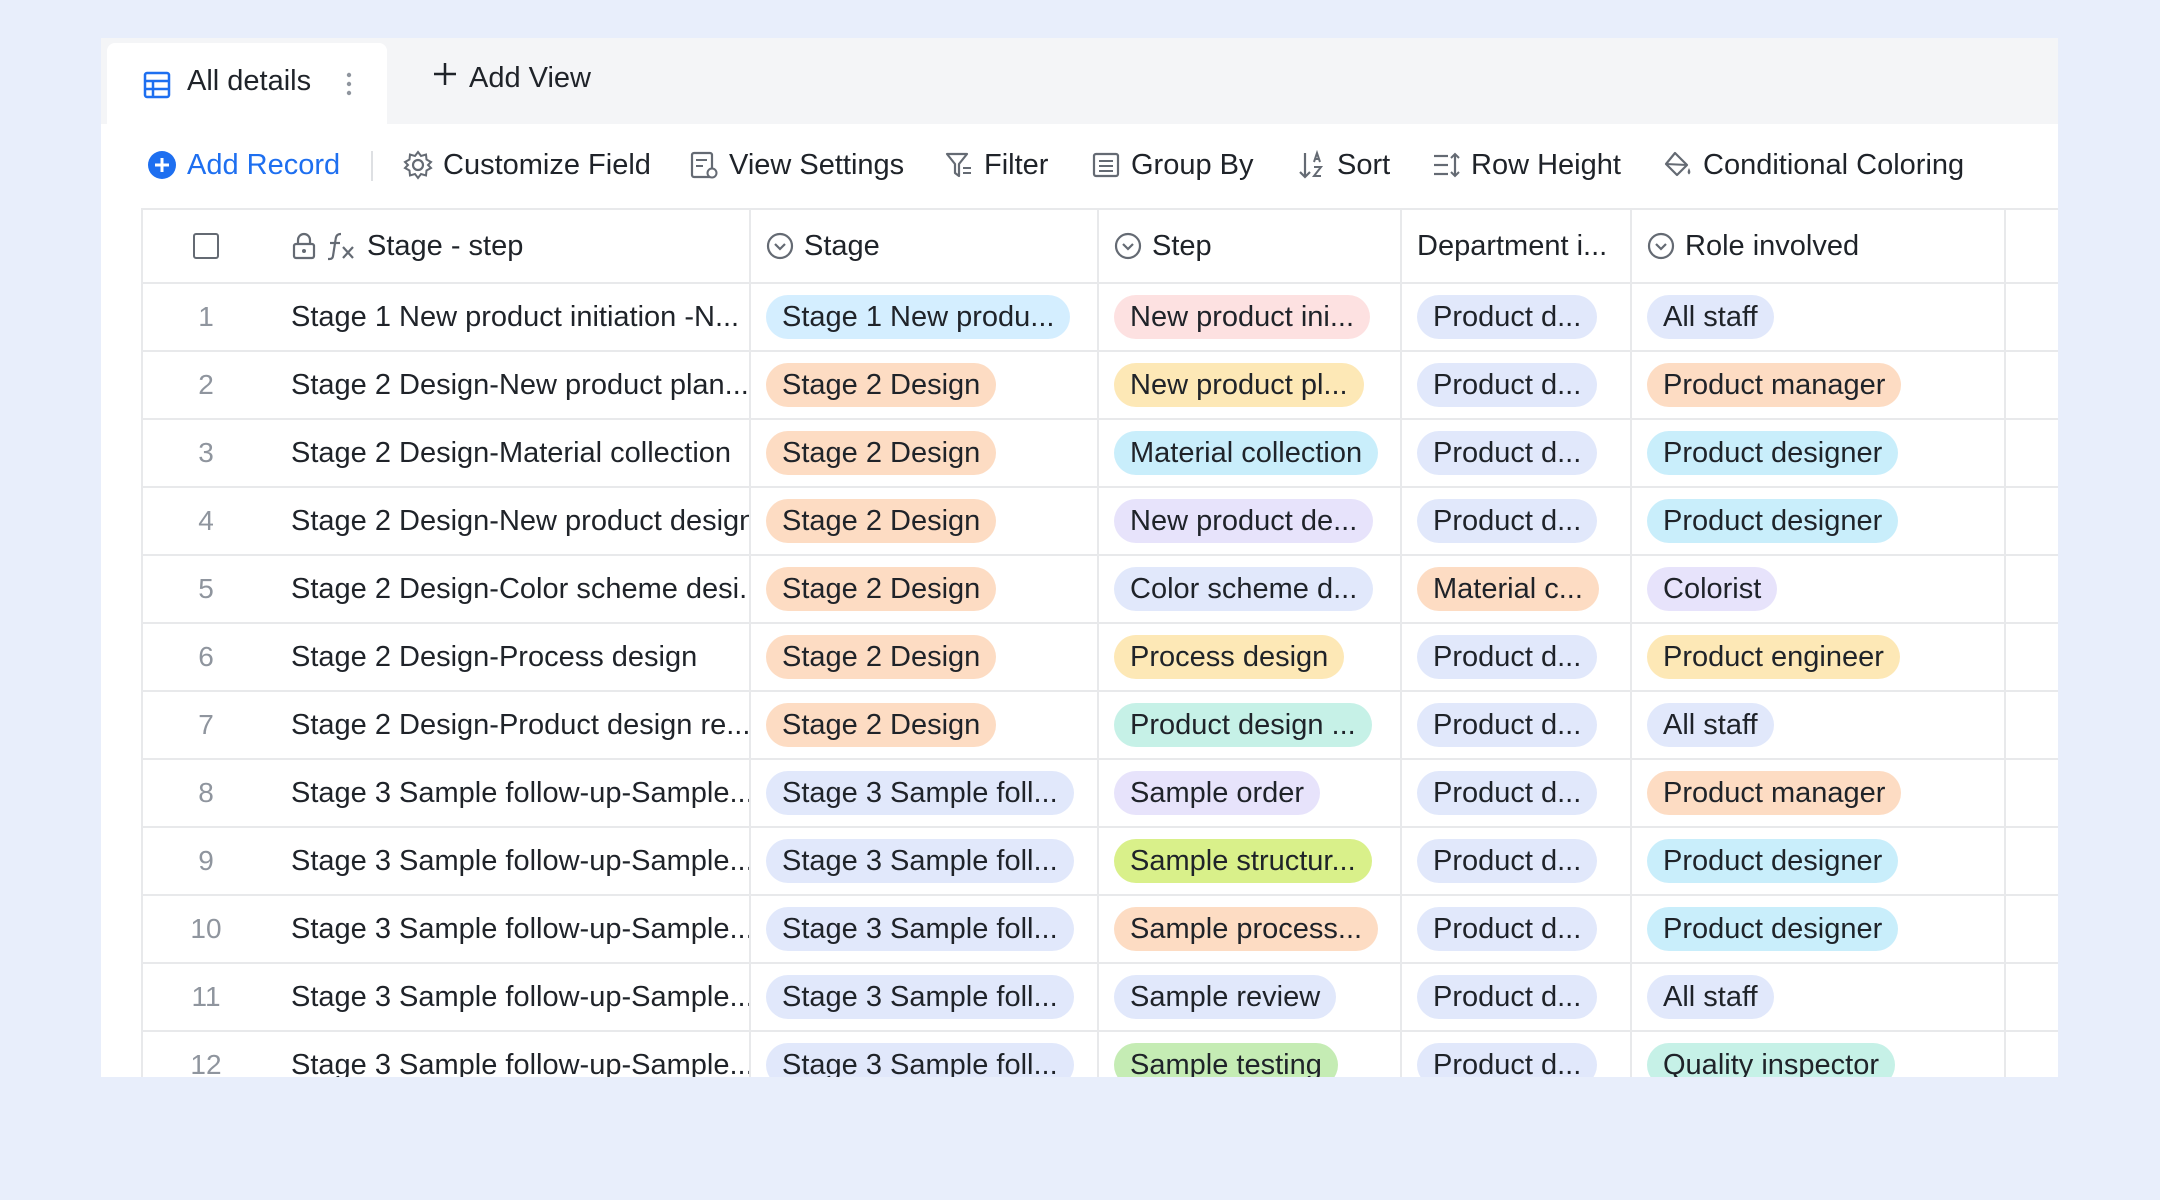 The image size is (2160, 1200). What do you see at coordinates (1248, 657) in the screenshot?
I see `cell-step: Process design` at bounding box center [1248, 657].